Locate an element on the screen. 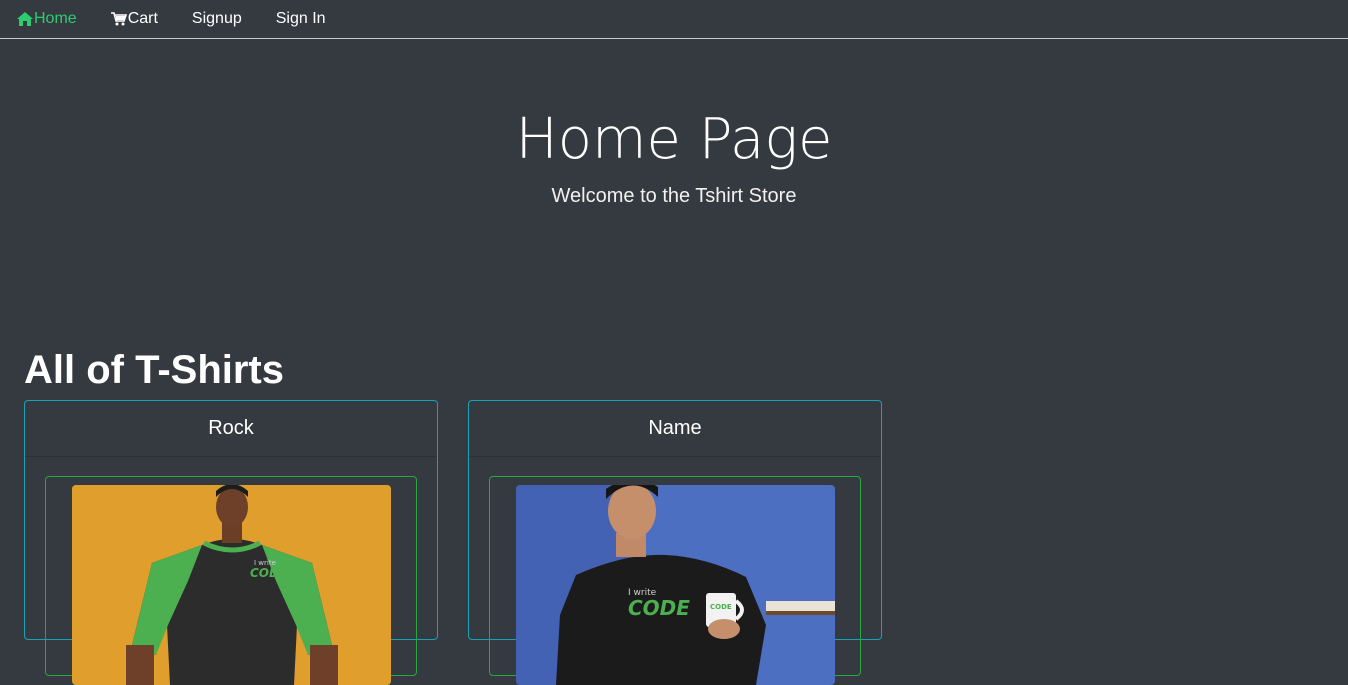  product-name: Name is located at coordinates (675, 429).